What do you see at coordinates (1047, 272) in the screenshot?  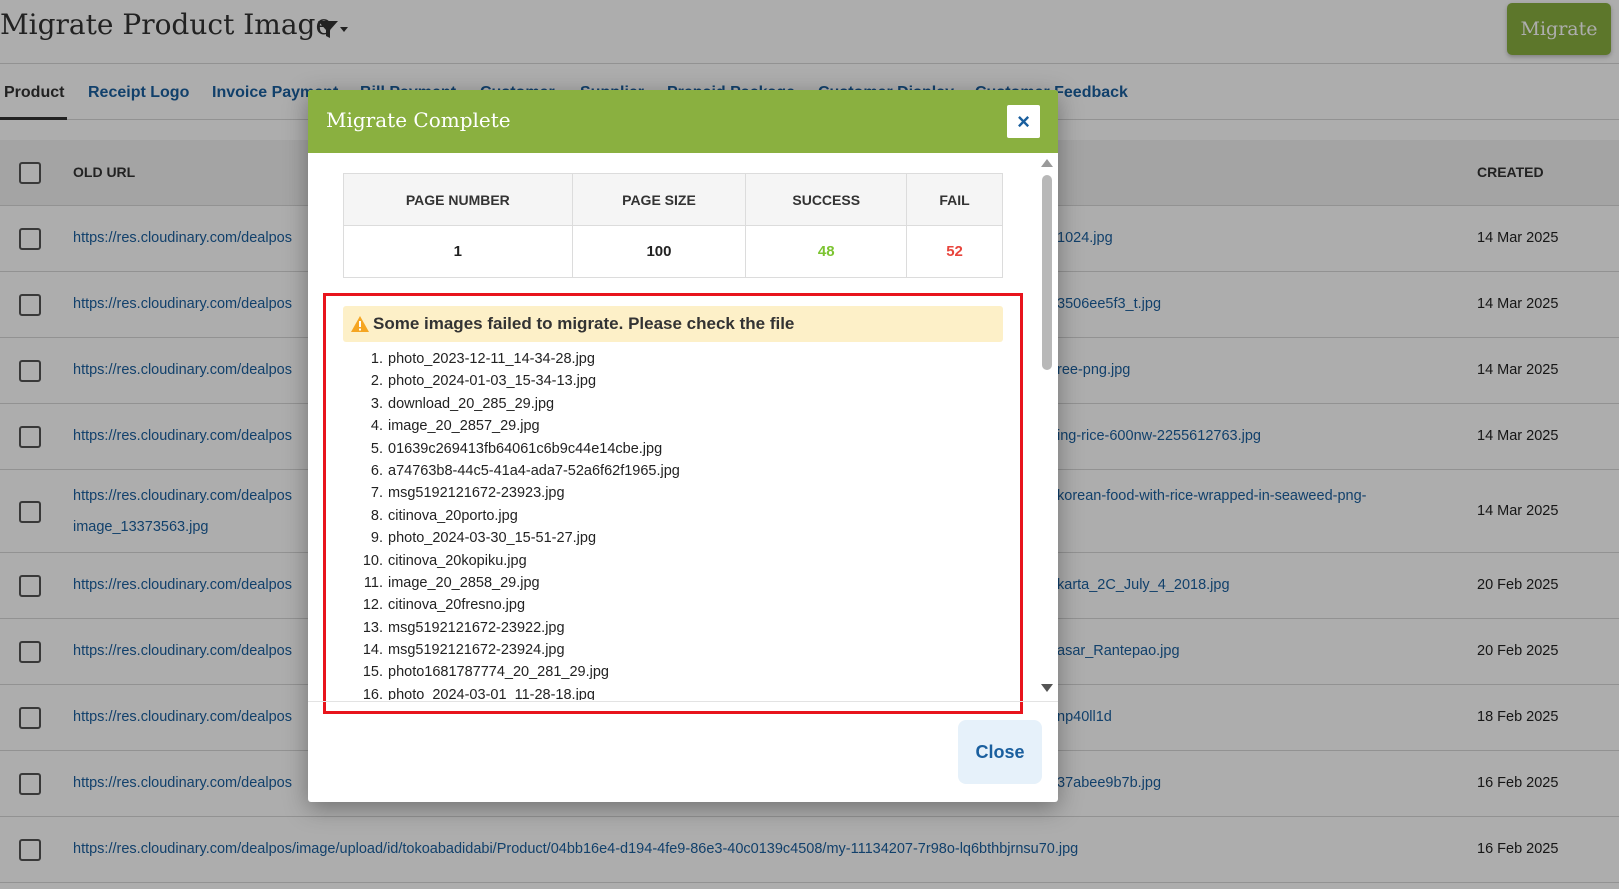 I see `scrollbar-thumb` at bounding box center [1047, 272].